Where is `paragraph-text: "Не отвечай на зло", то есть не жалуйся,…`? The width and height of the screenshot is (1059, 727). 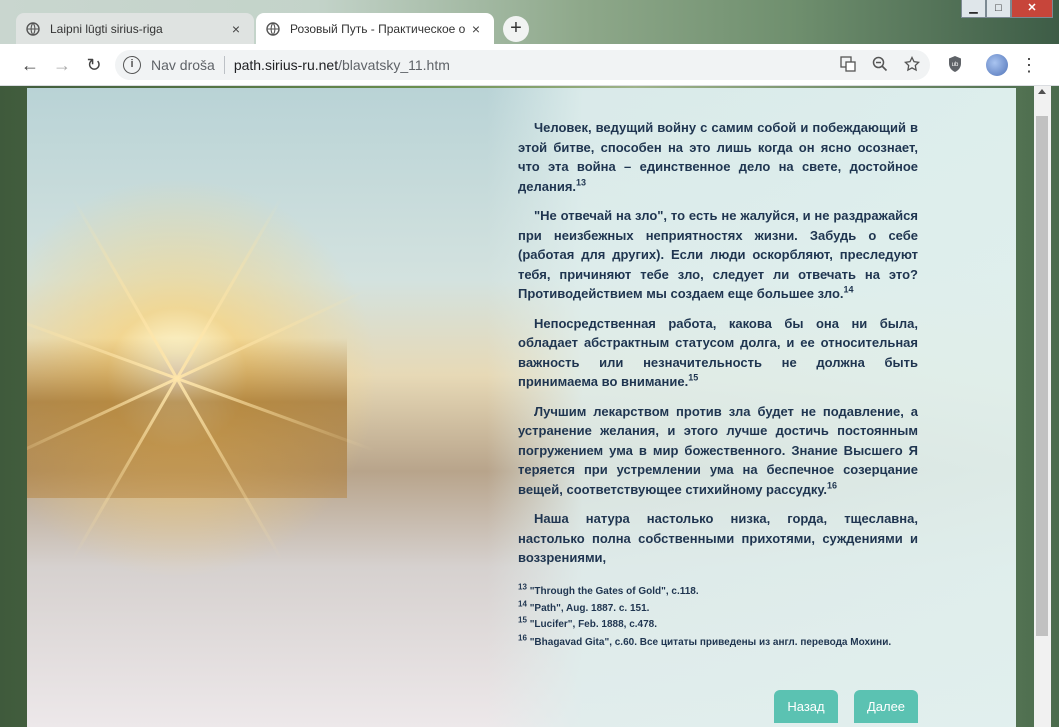 paragraph-text: "Не отвечай на зло", то есть не жалуйся,… is located at coordinates (718, 254).